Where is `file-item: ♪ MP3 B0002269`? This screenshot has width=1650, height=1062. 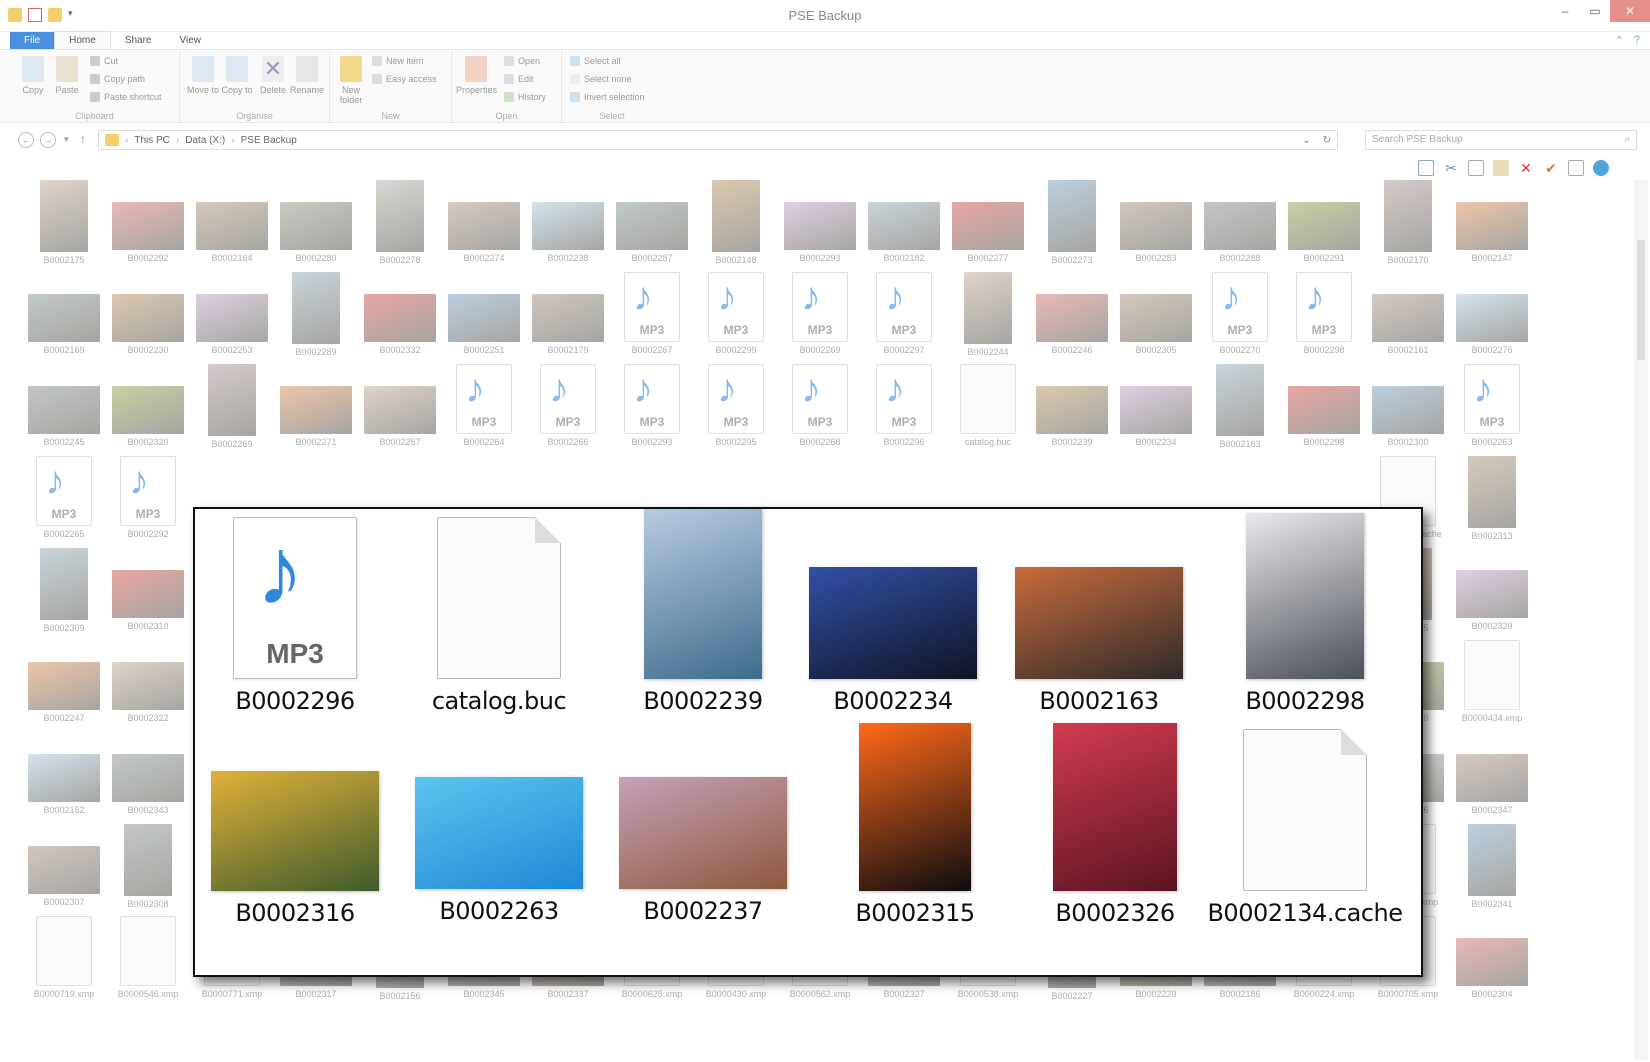 file-item: ♪ MP3 B0002269 is located at coordinates (820, 313).